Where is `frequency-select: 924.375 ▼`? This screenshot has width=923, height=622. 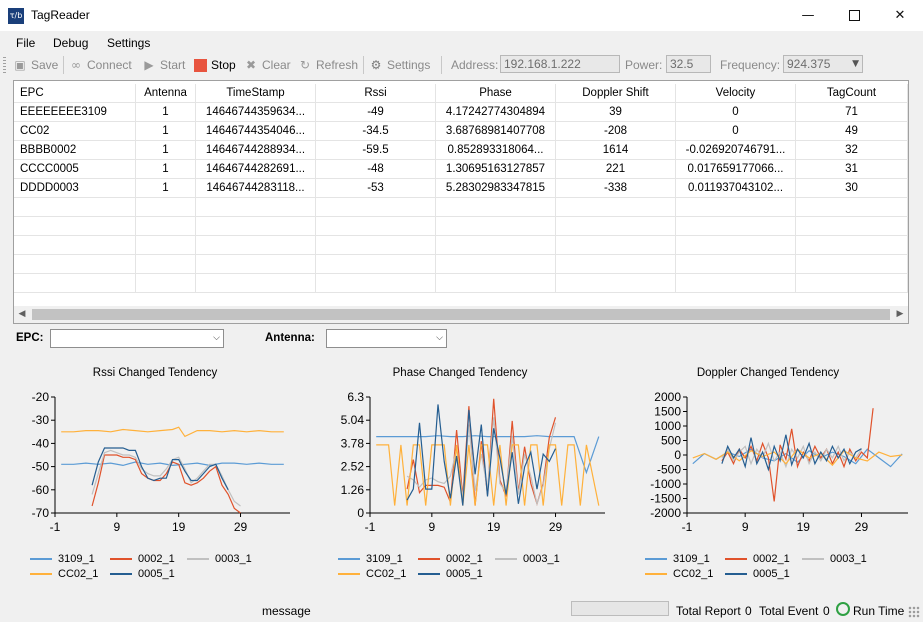
frequency-select: 924.375 ▼ is located at coordinates (823, 64).